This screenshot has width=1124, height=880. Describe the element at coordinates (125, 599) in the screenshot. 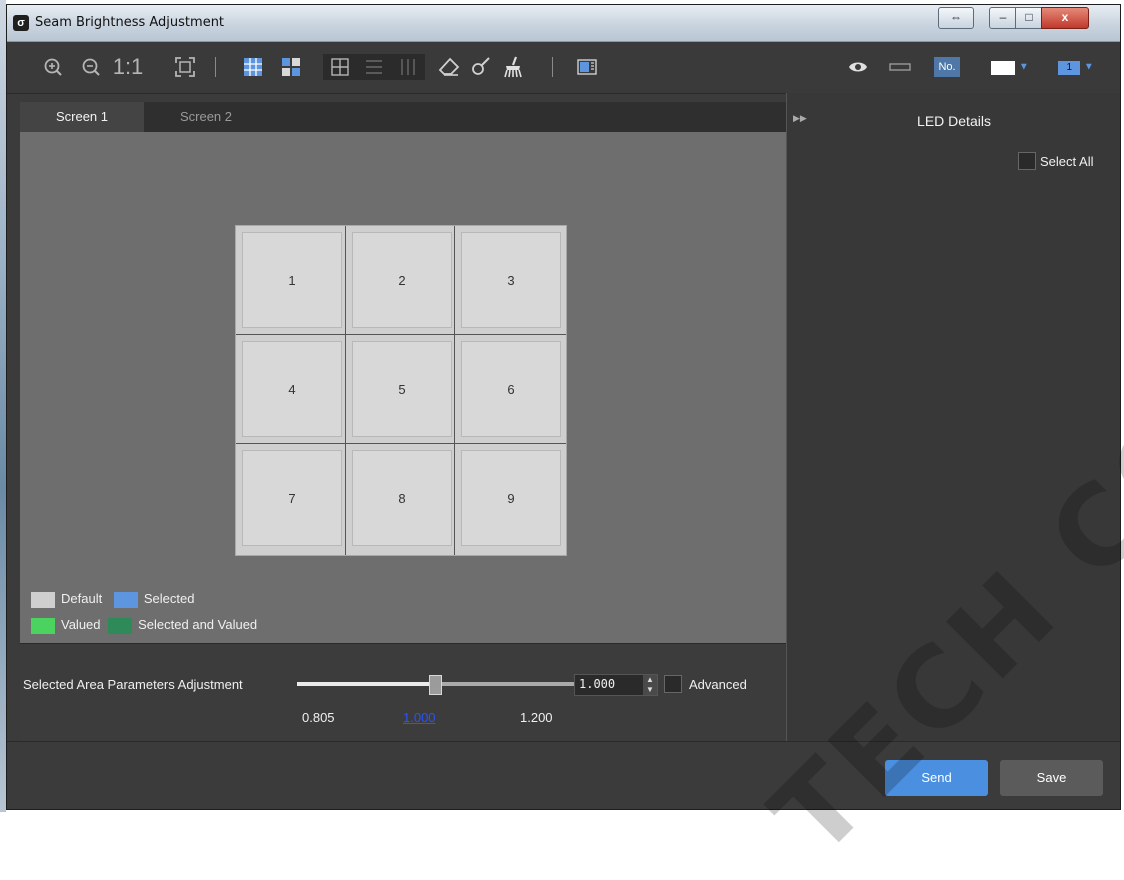

I see `legend-swatch-selected` at that location.